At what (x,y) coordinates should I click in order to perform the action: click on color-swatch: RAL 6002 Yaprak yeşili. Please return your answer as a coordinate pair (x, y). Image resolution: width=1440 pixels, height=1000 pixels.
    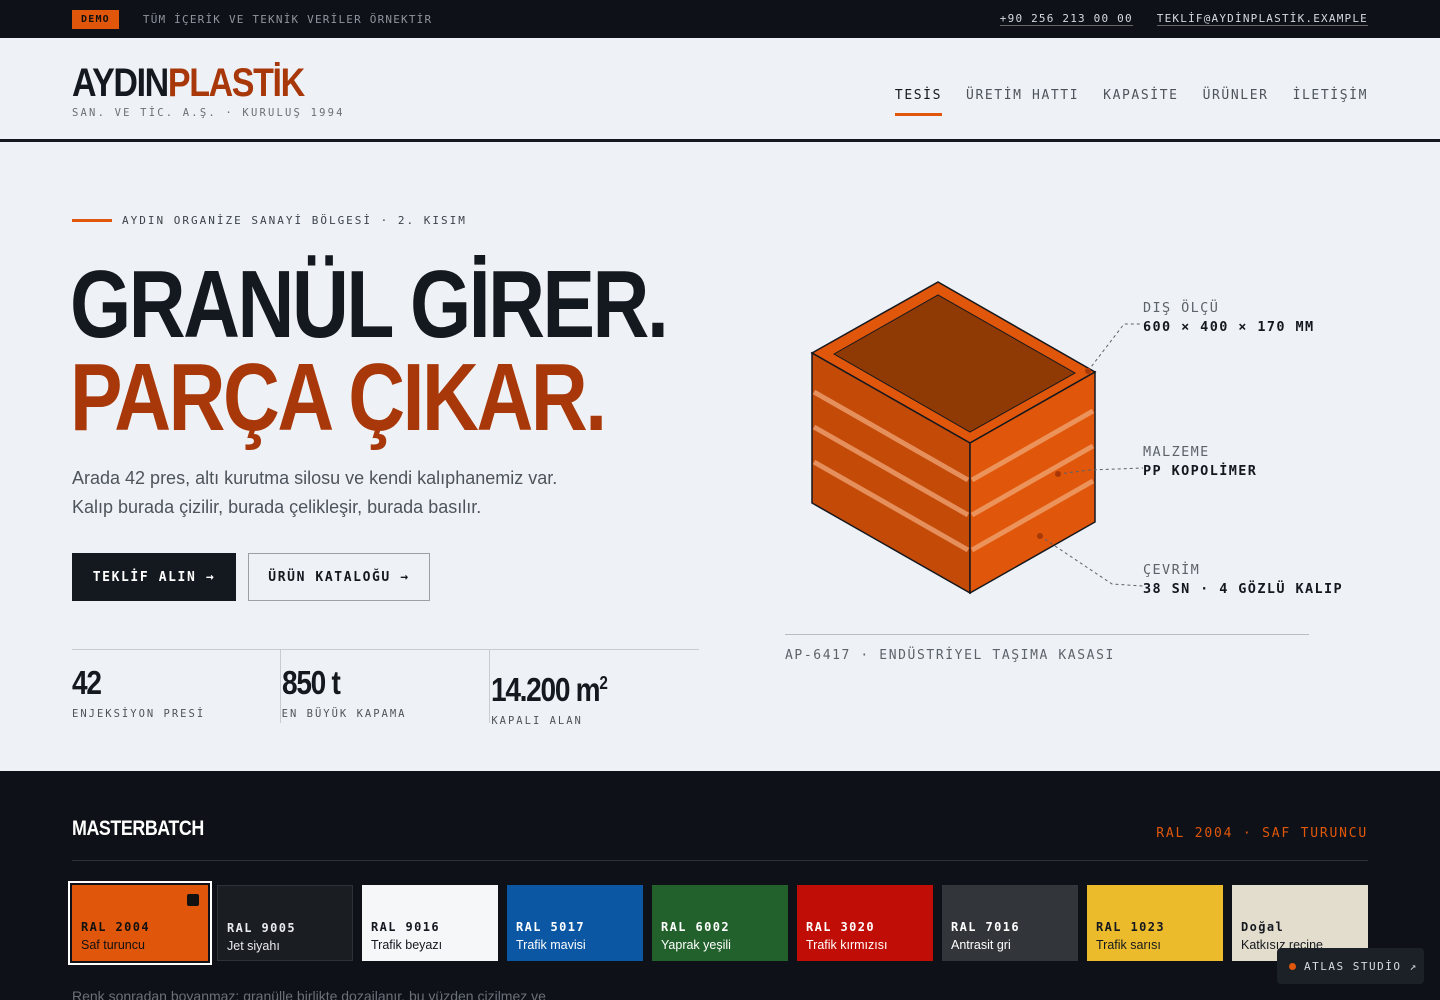
    Looking at the image, I should click on (720, 923).